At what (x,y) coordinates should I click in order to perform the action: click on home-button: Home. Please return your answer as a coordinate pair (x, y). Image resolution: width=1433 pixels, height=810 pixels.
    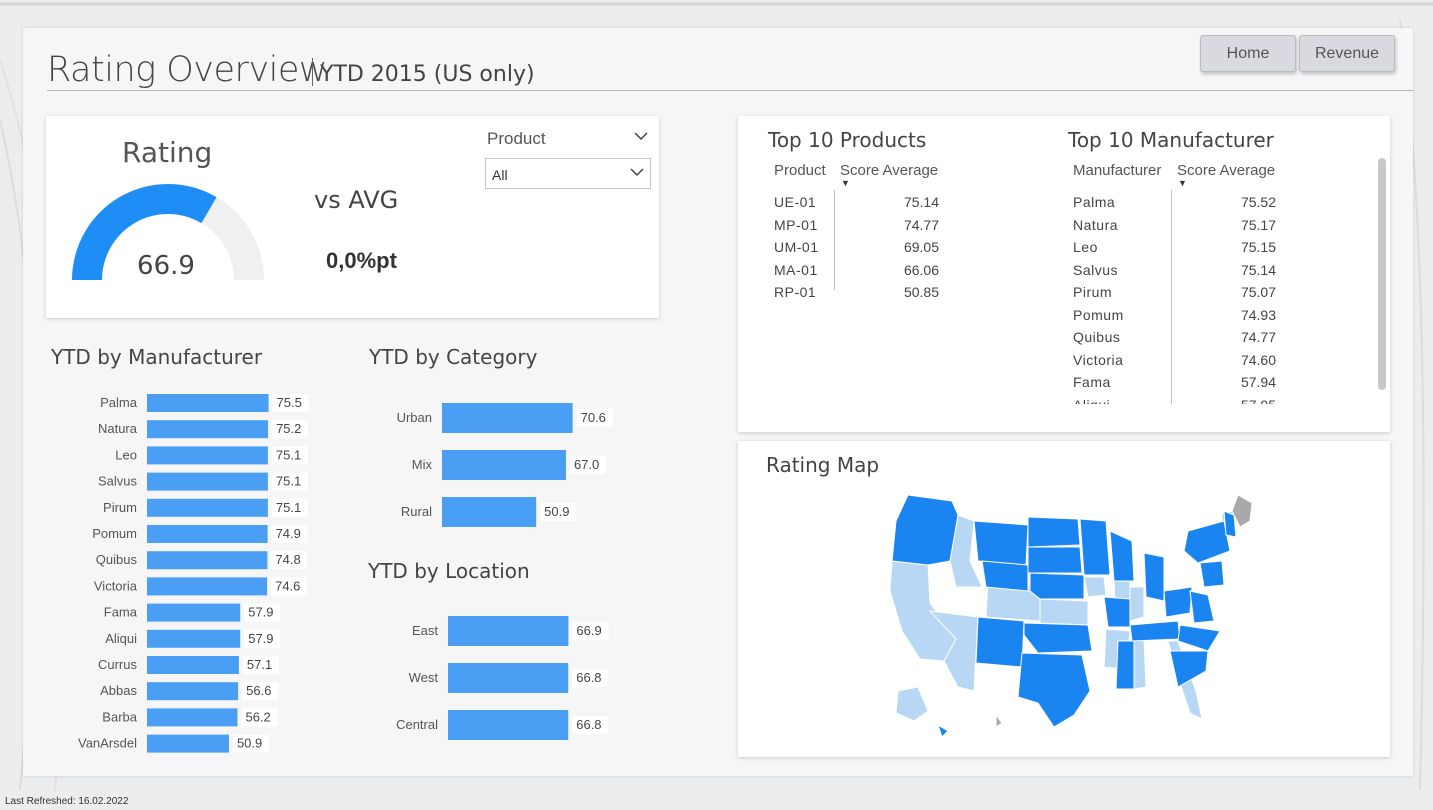
    Looking at the image, I should click on (1248, 53).